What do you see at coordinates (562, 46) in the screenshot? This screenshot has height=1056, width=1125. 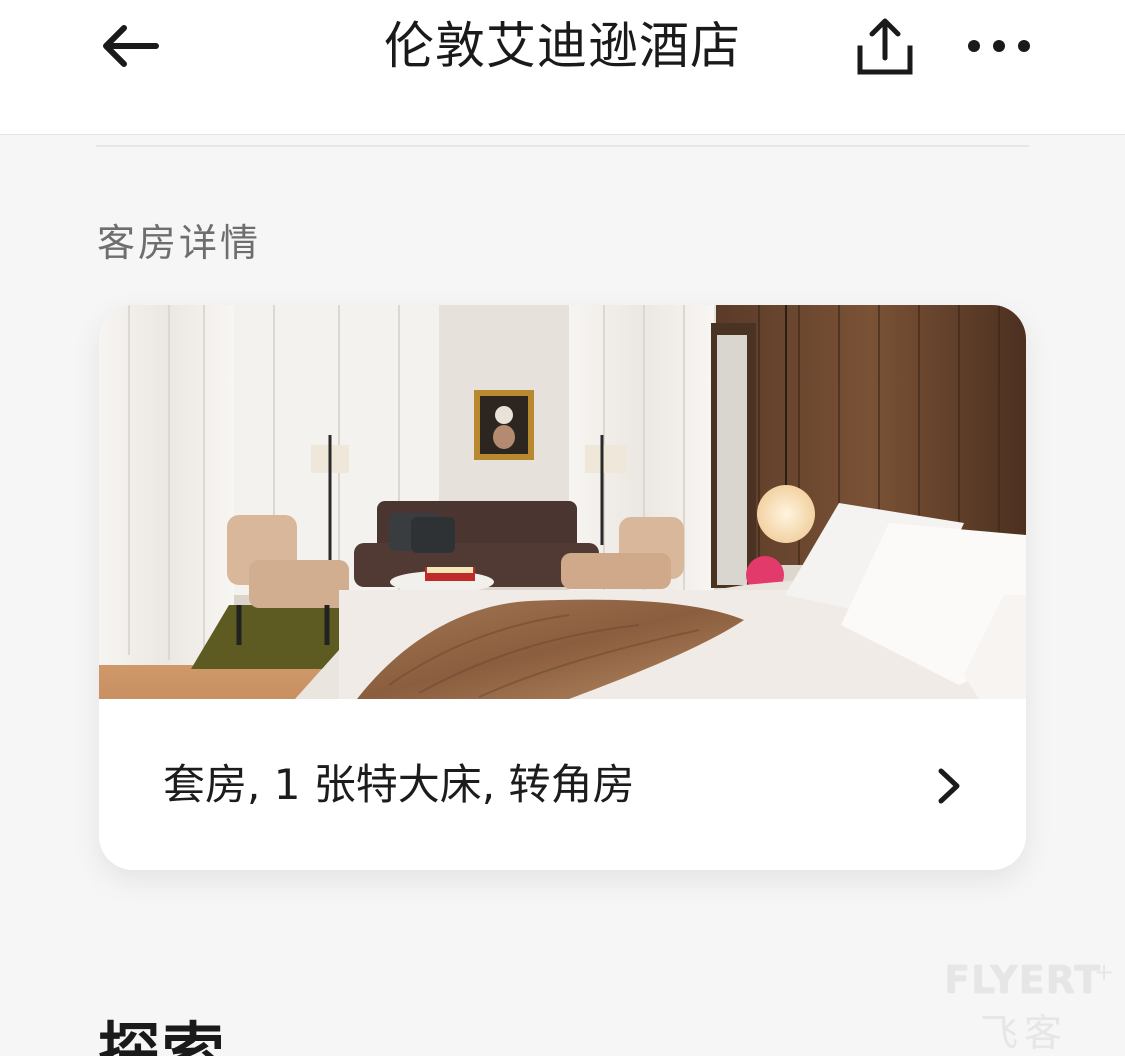 I see `page-title: 伦敦艾迪逊酒店` at bounding box center [562, 46].